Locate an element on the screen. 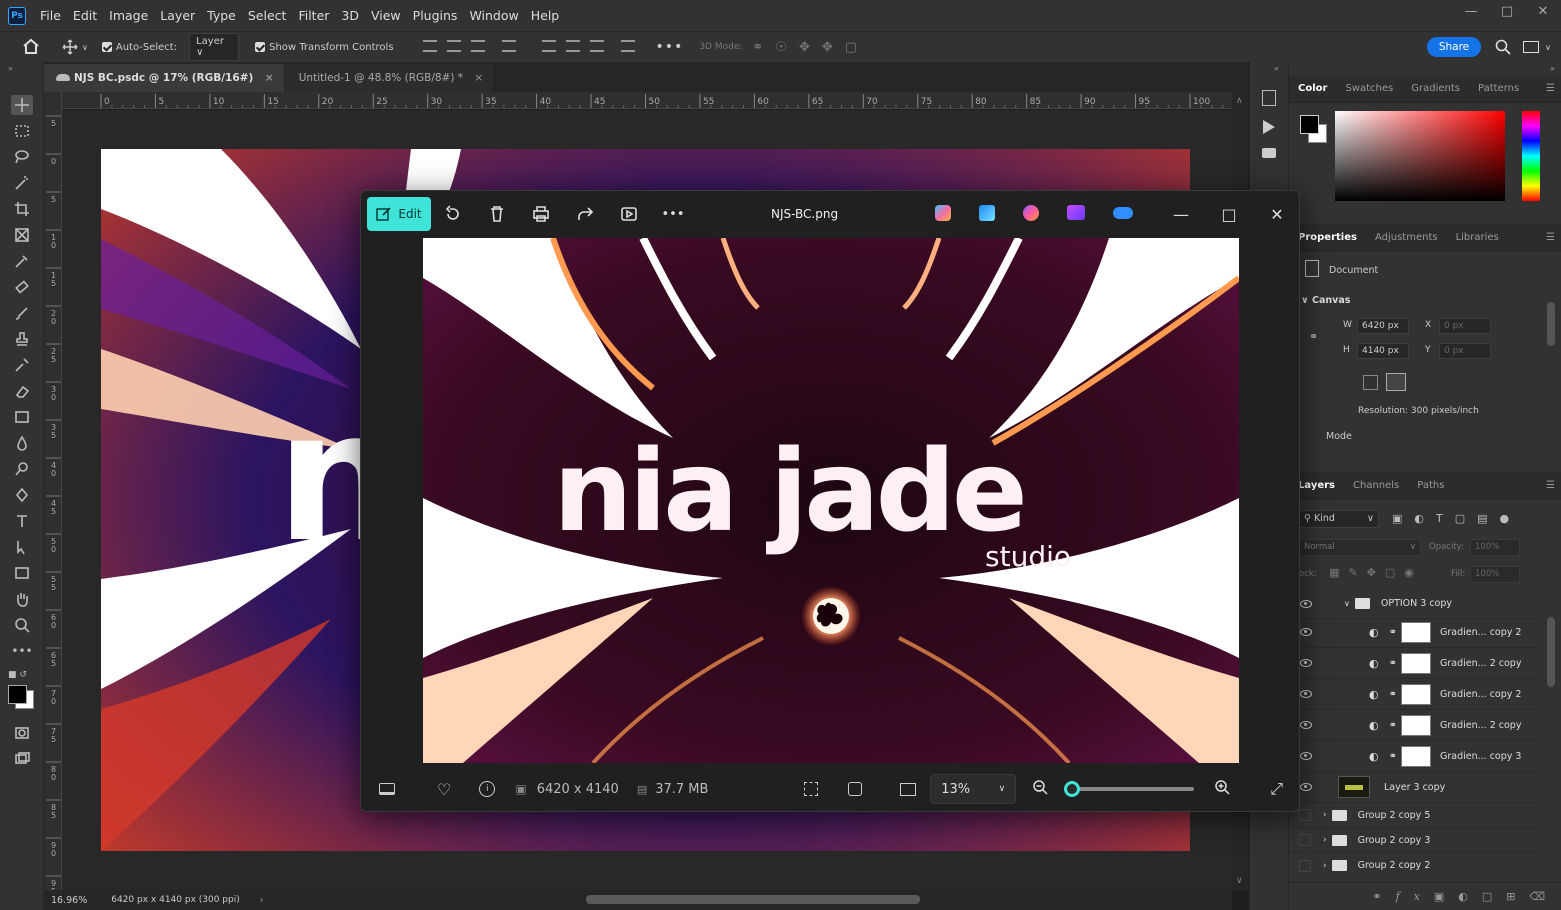 The width and height of the screenshot is (1561, 910). tab-adjustments: Adjustments is located at coordinates (1406, 237).